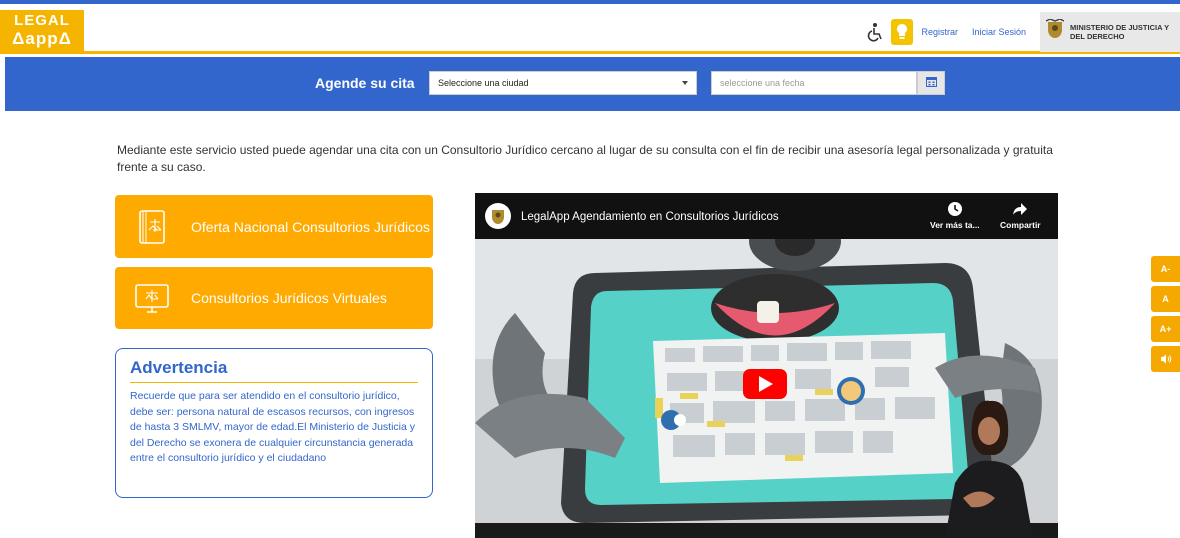 The image size is (1180, 538). I want to click on national-offer-label: Oferta Nacional Consultorios Jurídicos, so click(310, 226).